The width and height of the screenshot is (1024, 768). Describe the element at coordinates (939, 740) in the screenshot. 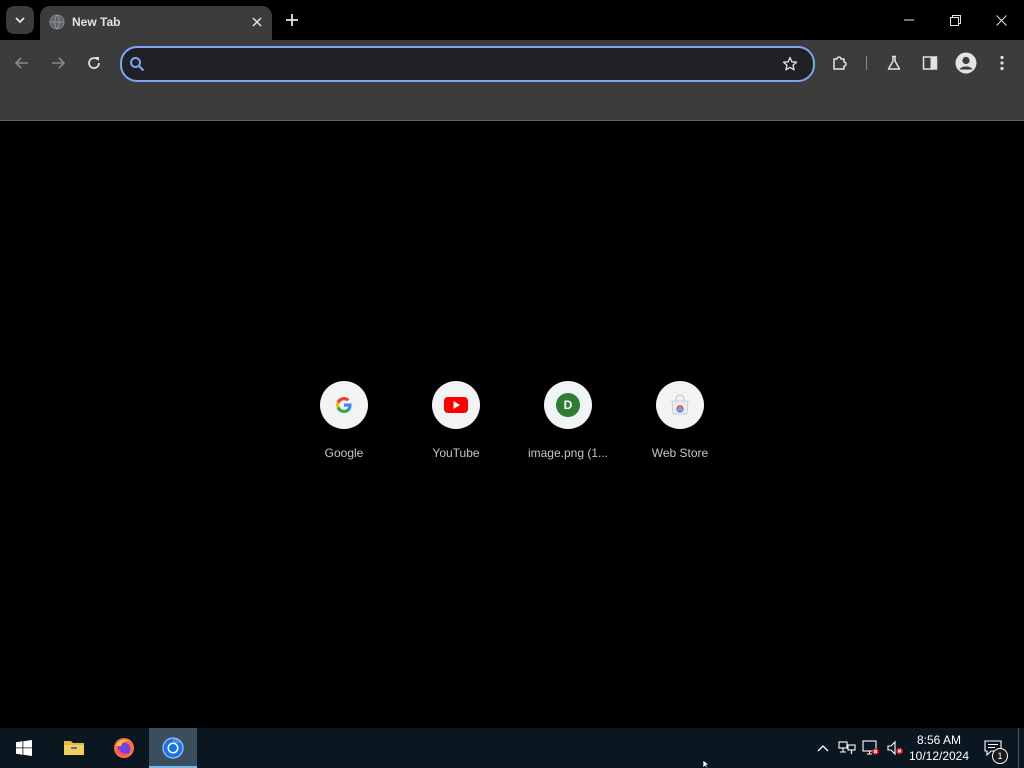

I see `clock-time: 8:56 AM` at that location.